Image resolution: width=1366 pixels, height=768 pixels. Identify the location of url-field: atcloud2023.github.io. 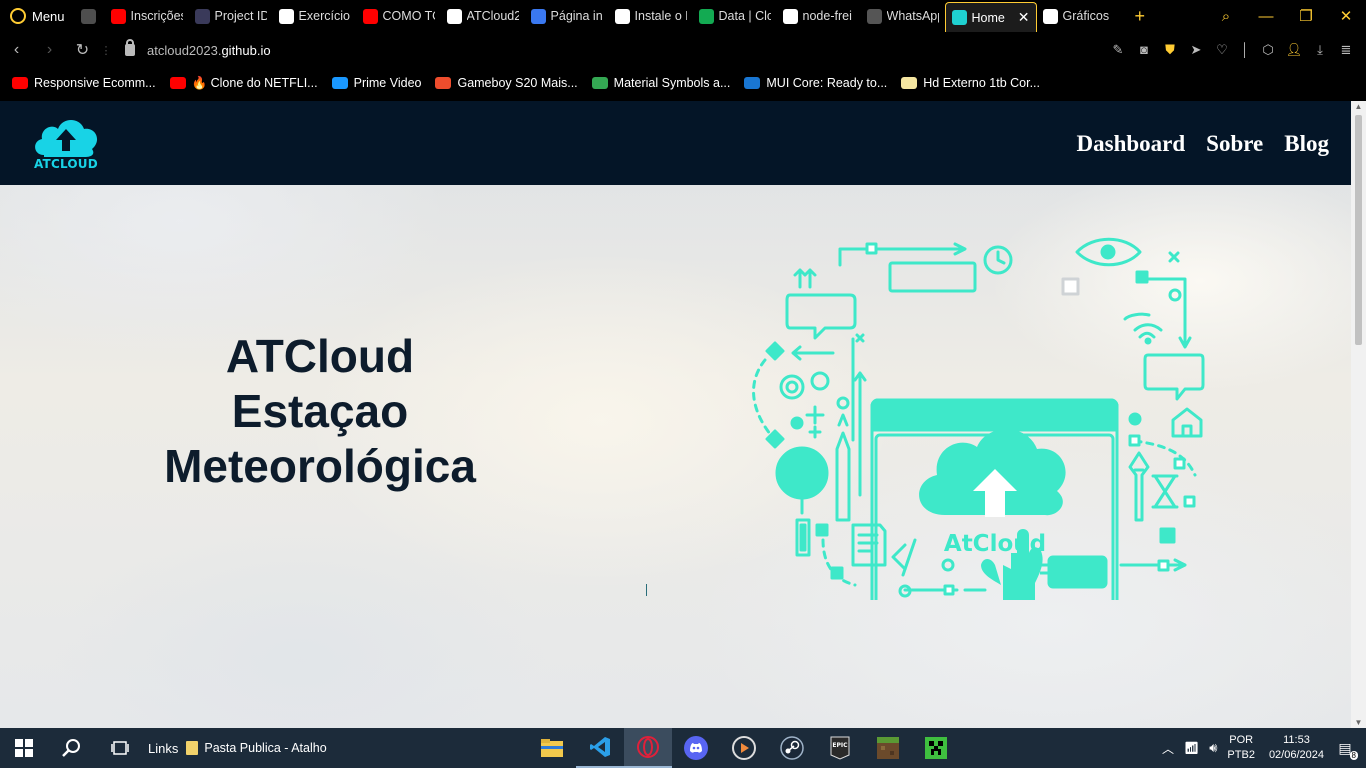
(198, 48).